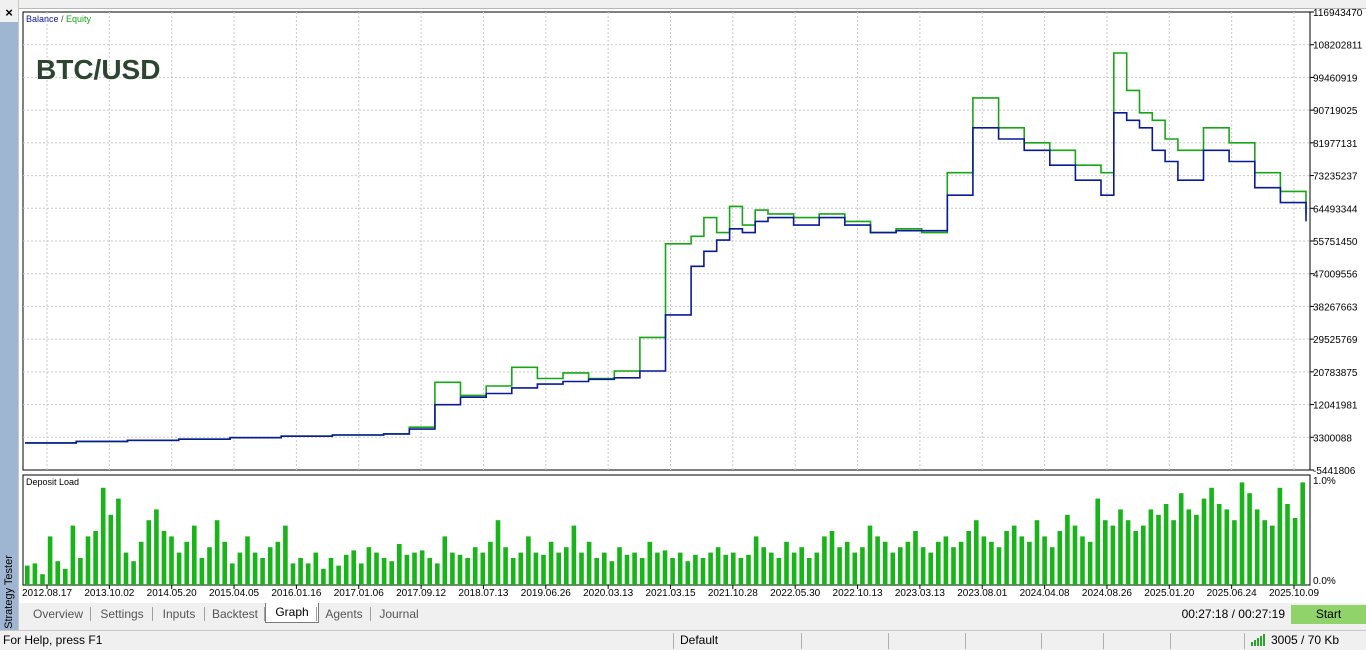 Image resolution: width=1366 pixels, height=650 pixels. I want to click on tab-inputs: Inputs, so click(179, 614).